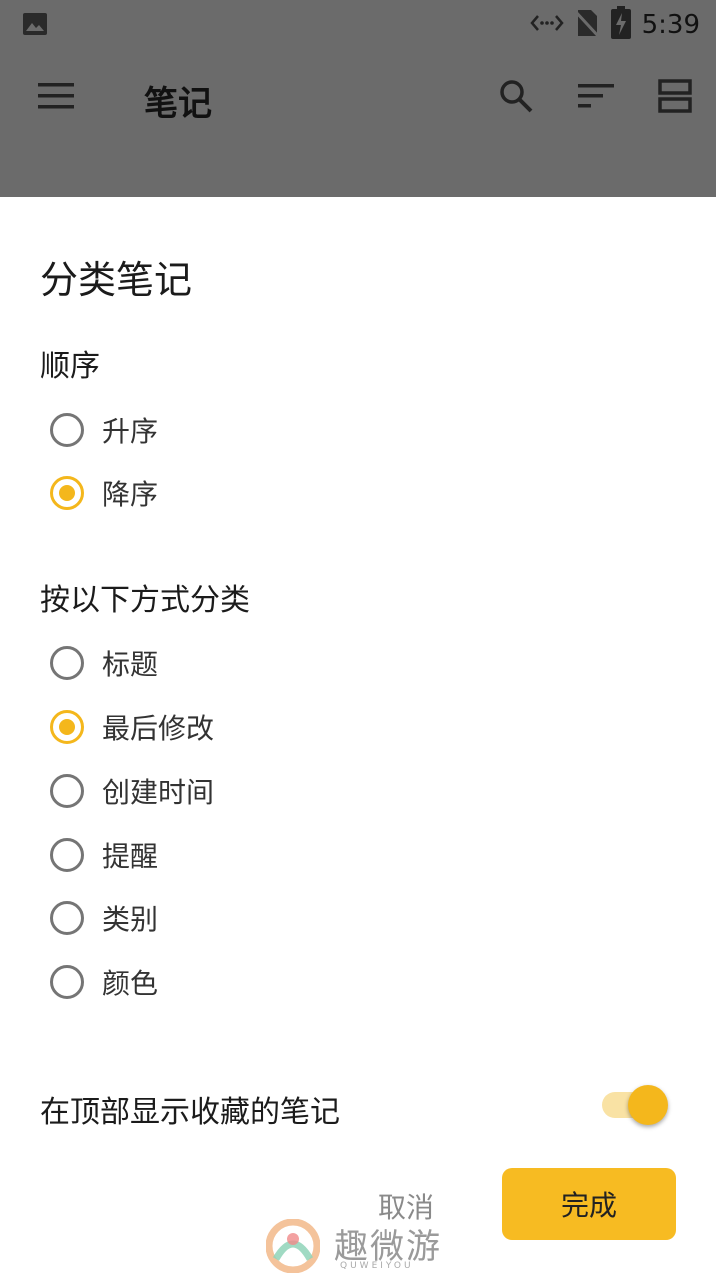  What do you see at coordinates (130, 983) in the screenshot?
I see `radio-label: 颜色` at bounding box center [130, 983].